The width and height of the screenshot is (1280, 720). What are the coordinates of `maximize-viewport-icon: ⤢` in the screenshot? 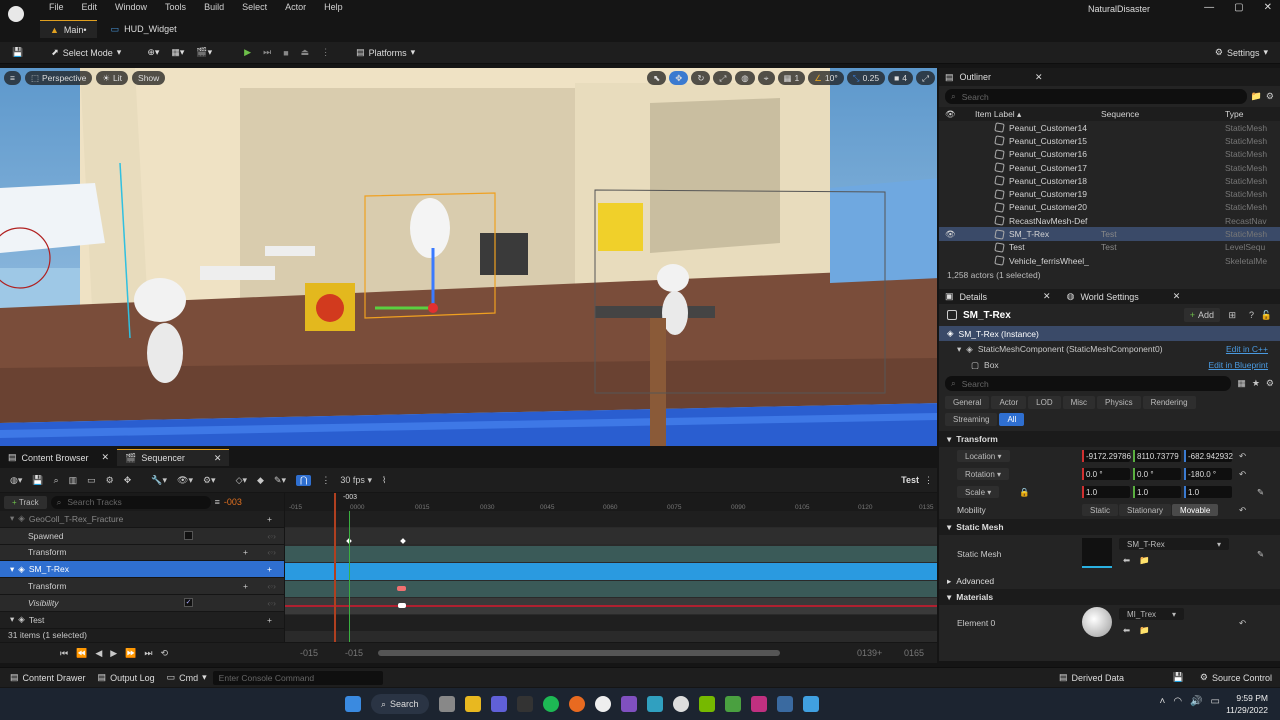 It's located at (925, 78).